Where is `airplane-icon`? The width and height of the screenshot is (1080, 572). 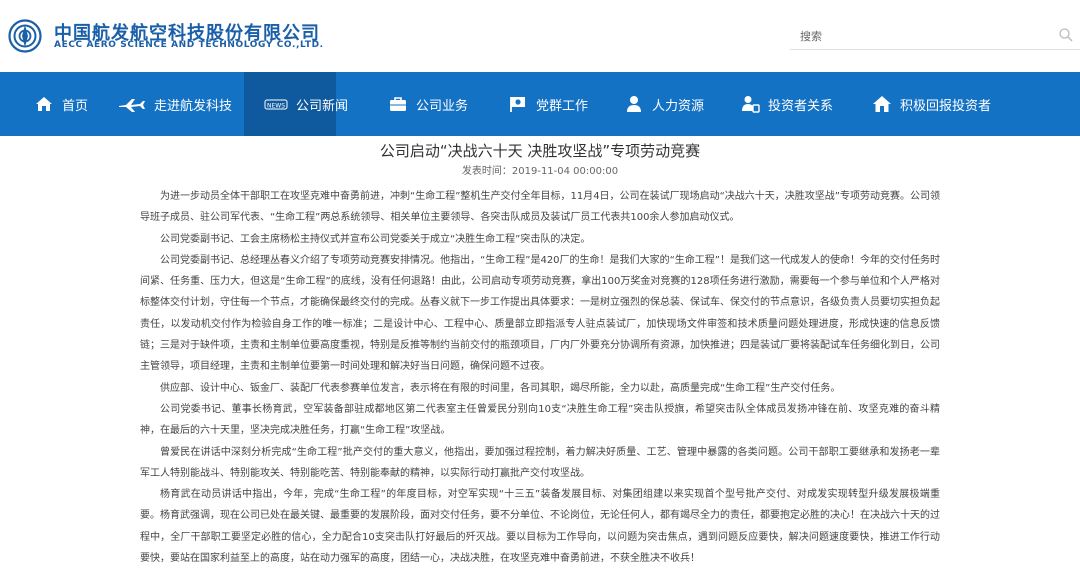 airplane-icon is located at coordinates (132, 104).